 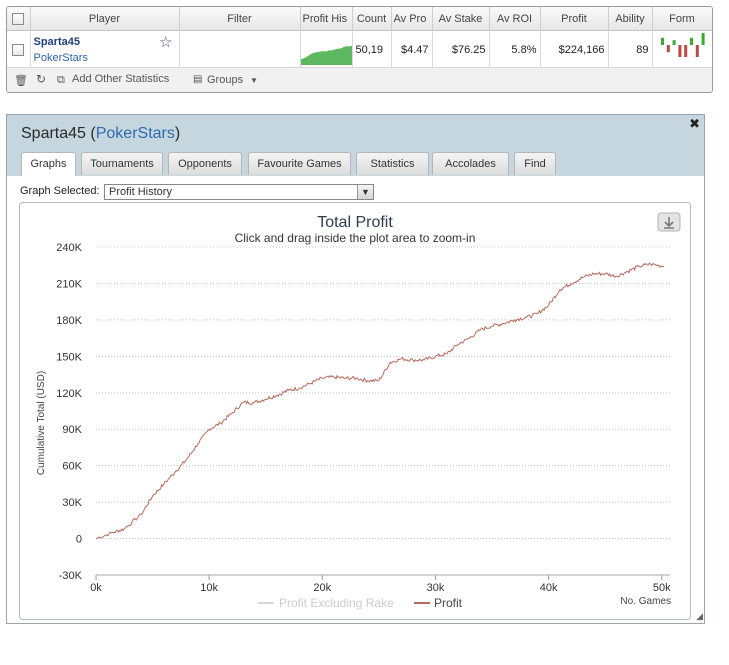 What do you see at coordinates (669, 222) in the screenshot?
I see `export-button` at bounding box center [669, 222].